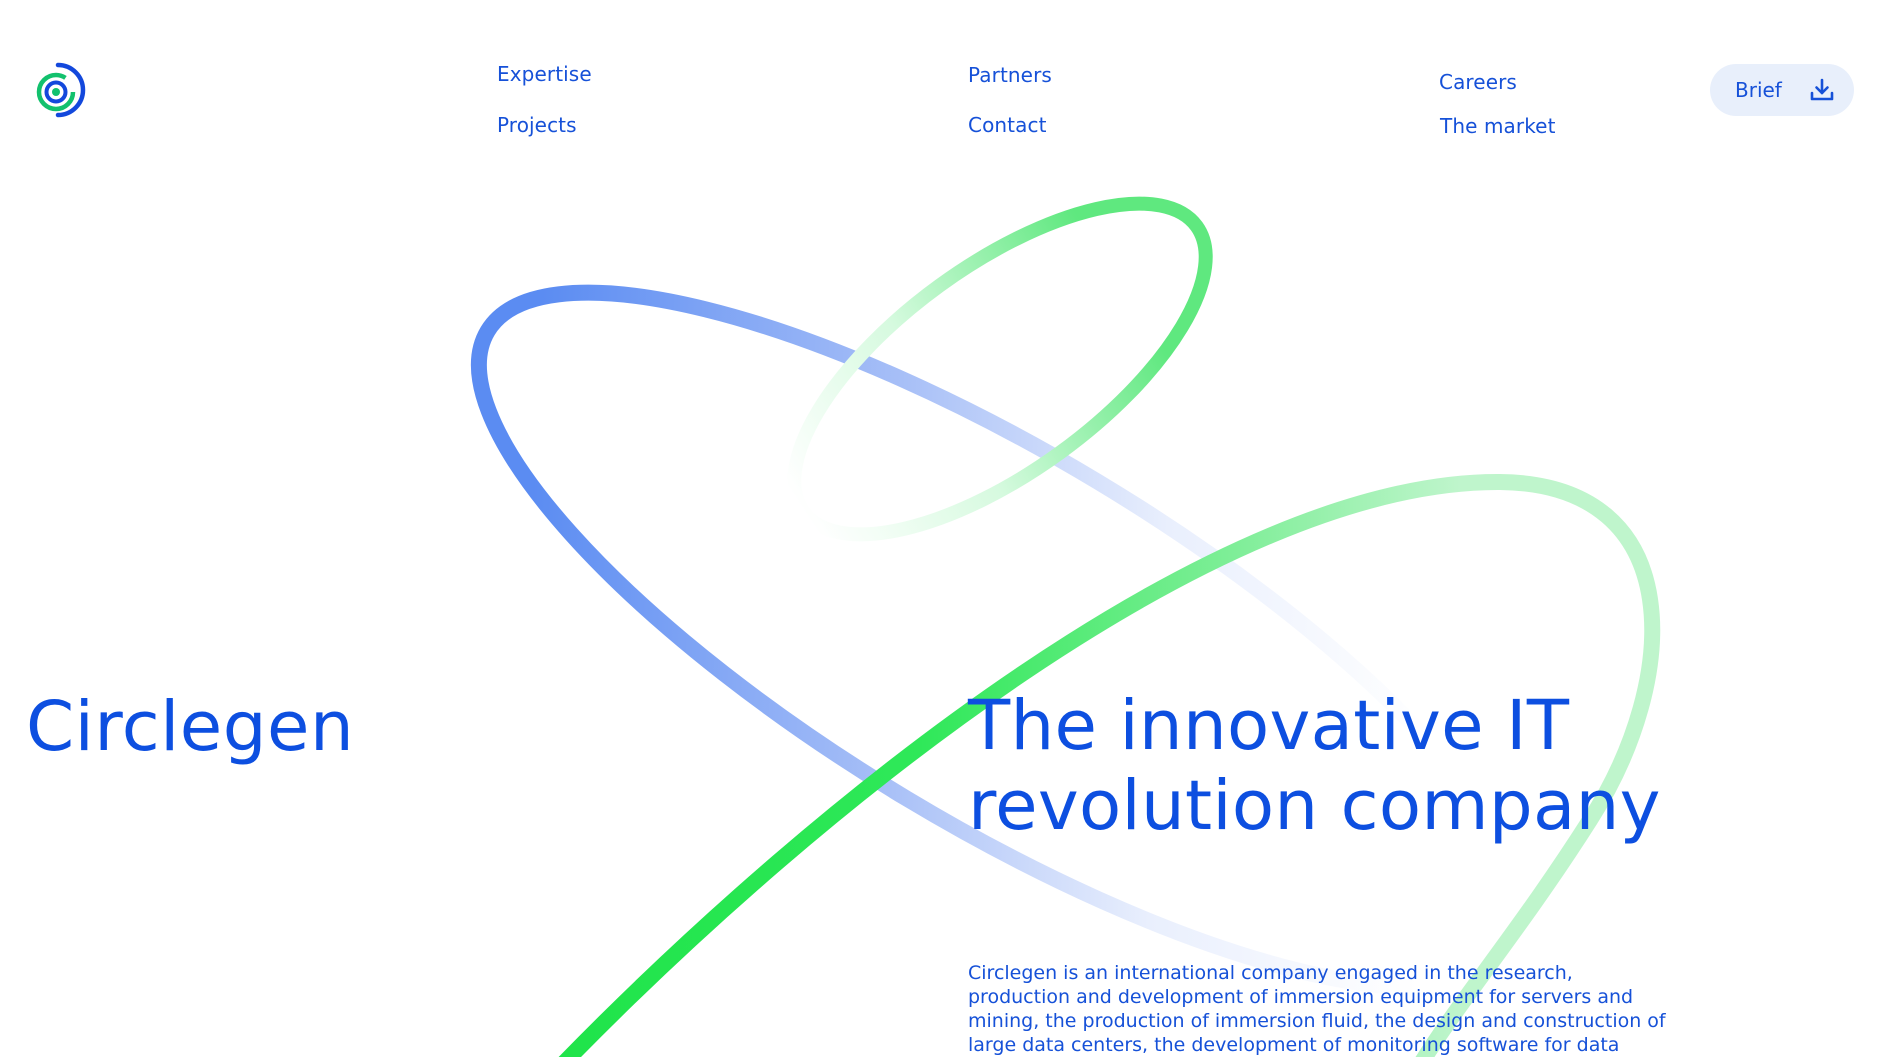  I want to click on brief-download-button: Brief, so click(1782, 90).